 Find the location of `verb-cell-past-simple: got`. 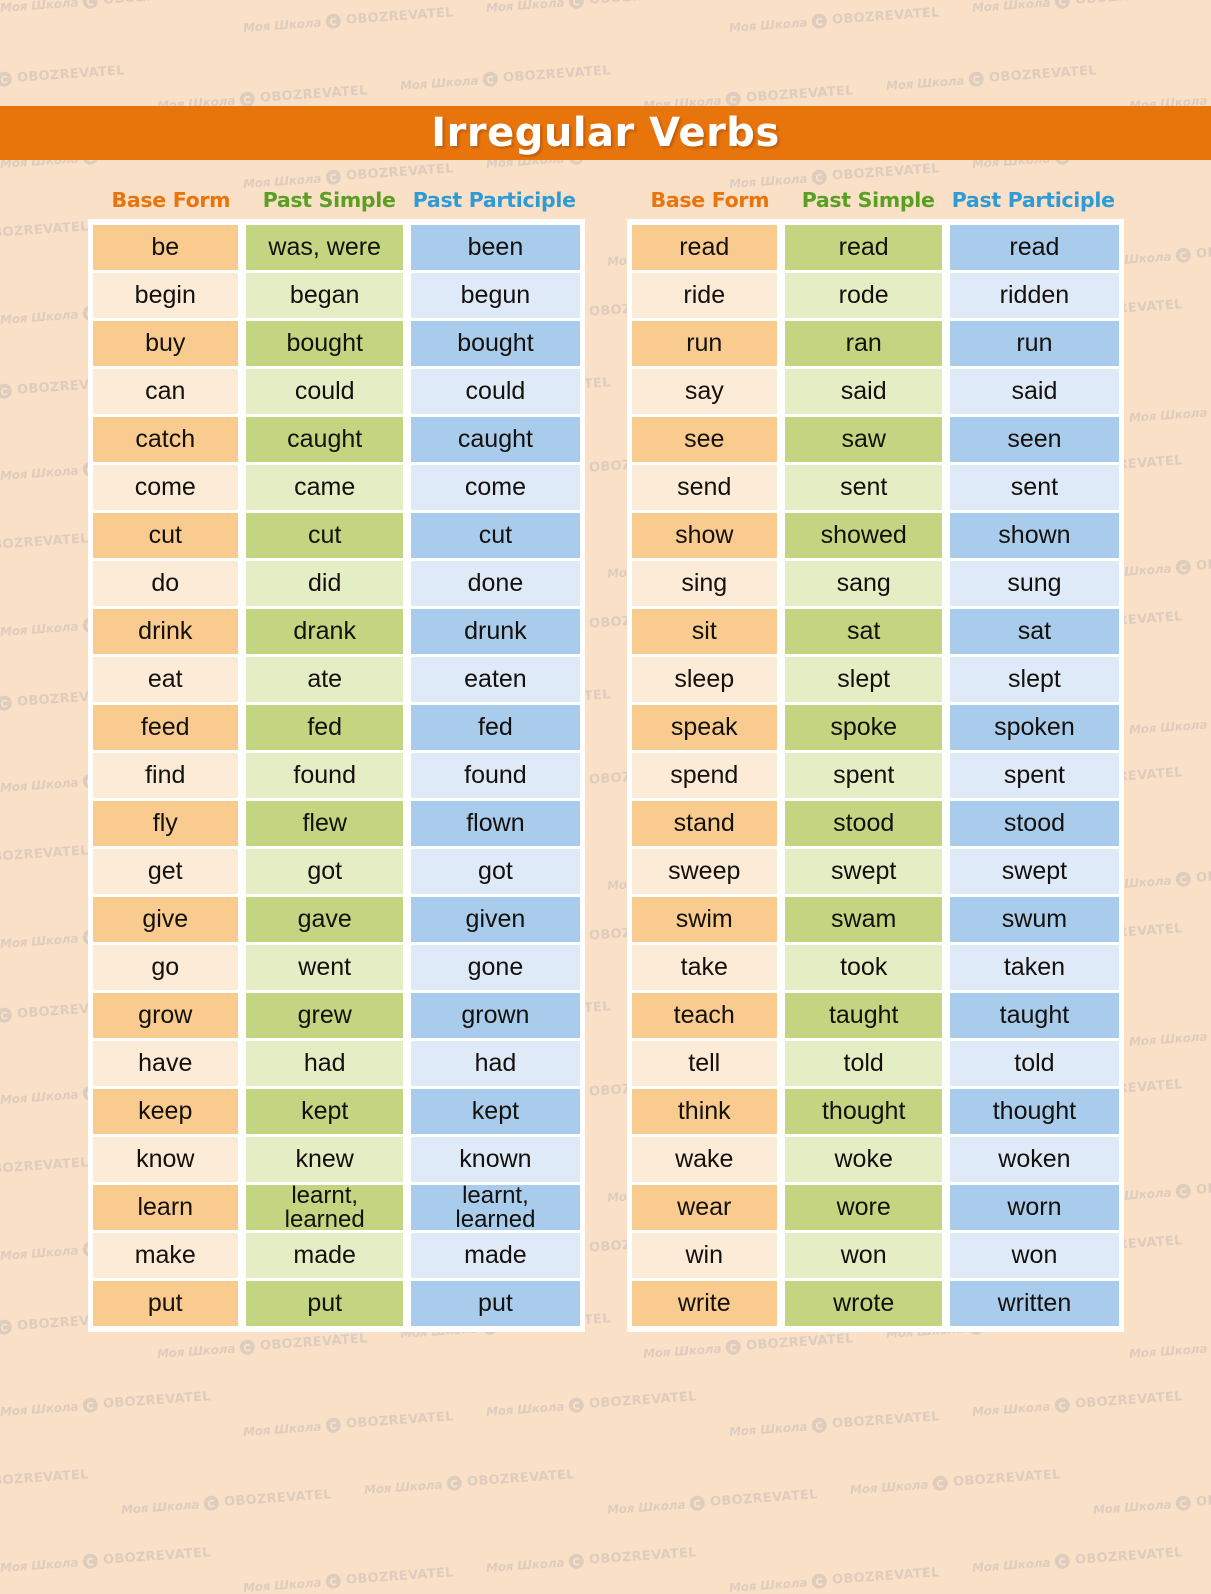

verb-cell-past-simple: got is located at coordinates (325, 871).